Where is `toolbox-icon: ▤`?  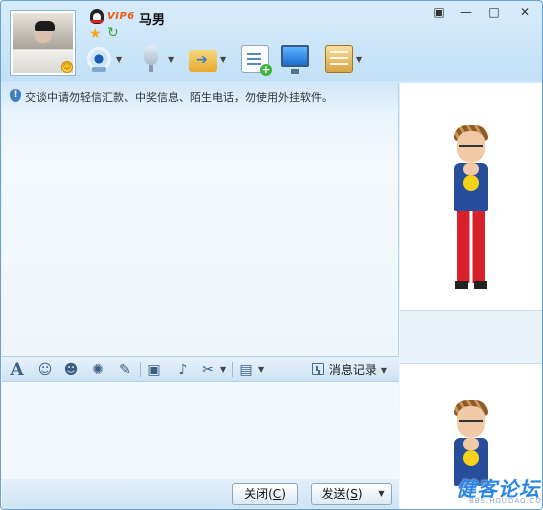
toolbox-icon: ▤ is located at coordinates (246, 370).